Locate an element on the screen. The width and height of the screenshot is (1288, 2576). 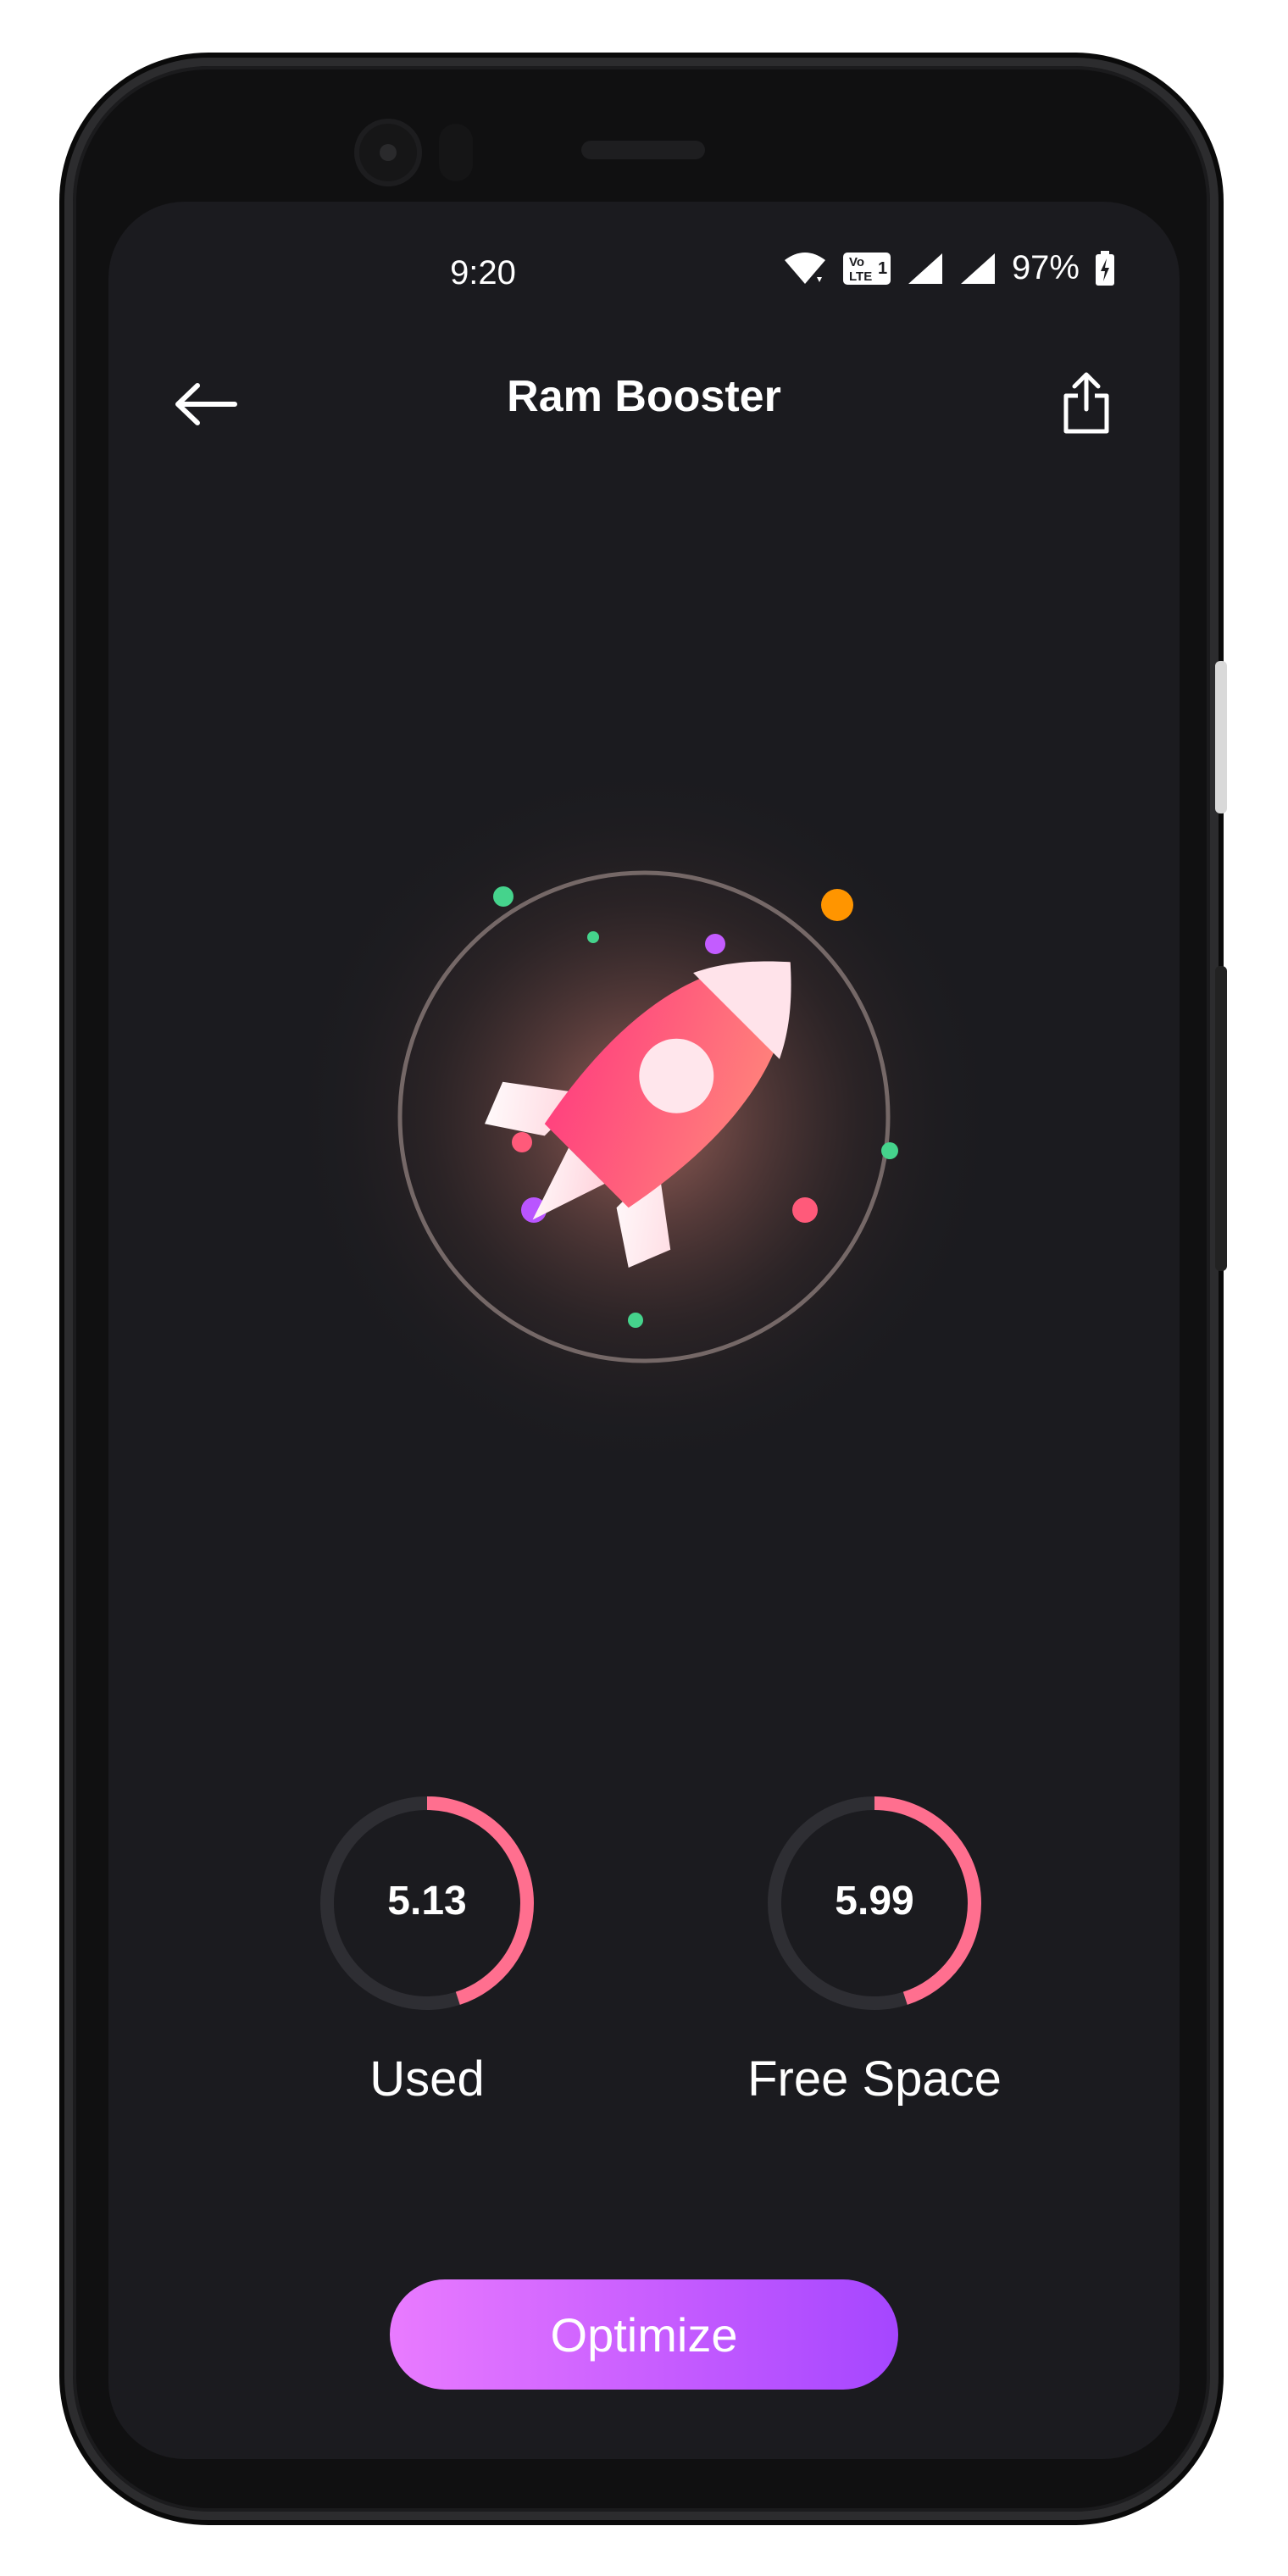
used-value: 5.13 is located at coordinates (427, 1901).